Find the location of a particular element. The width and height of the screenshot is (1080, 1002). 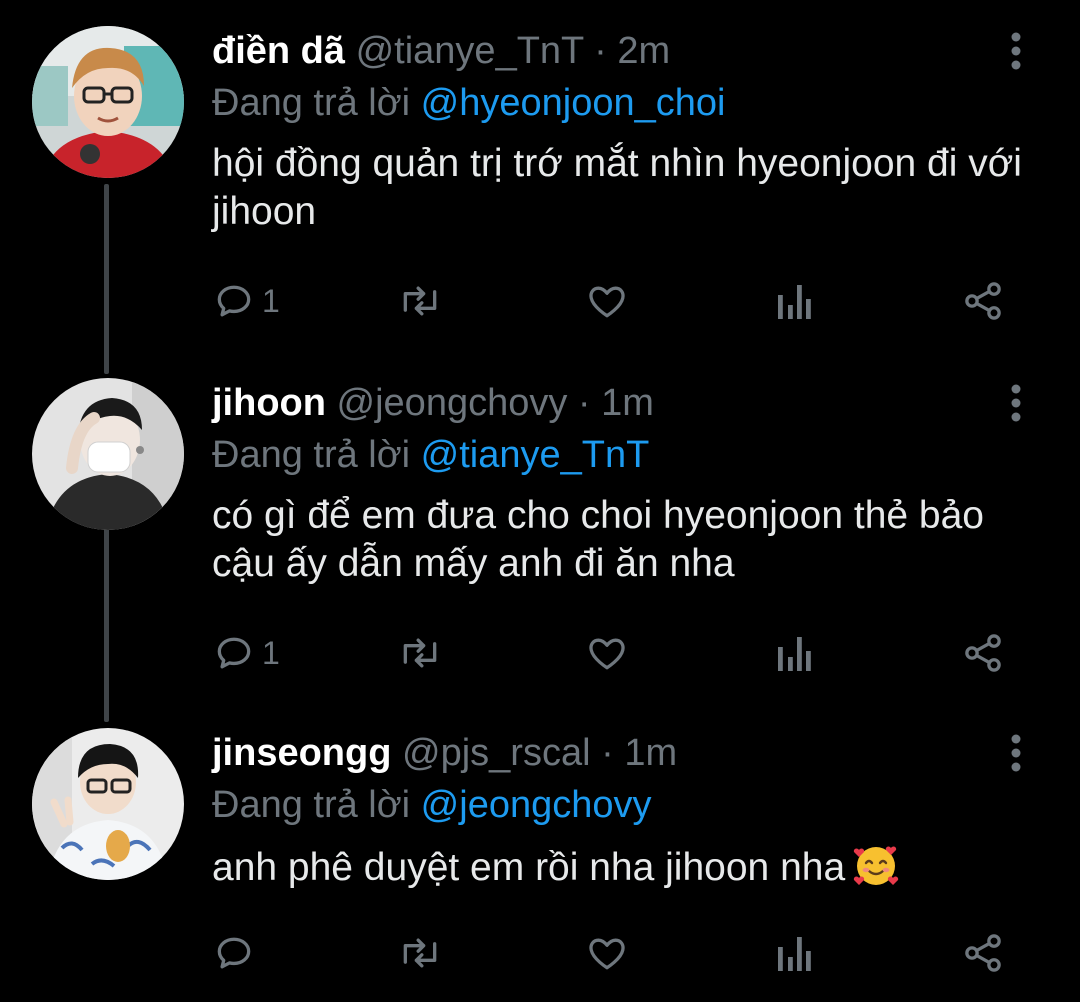

smiling-face-with-hearts-emoji is located at coordinates (876, 865).